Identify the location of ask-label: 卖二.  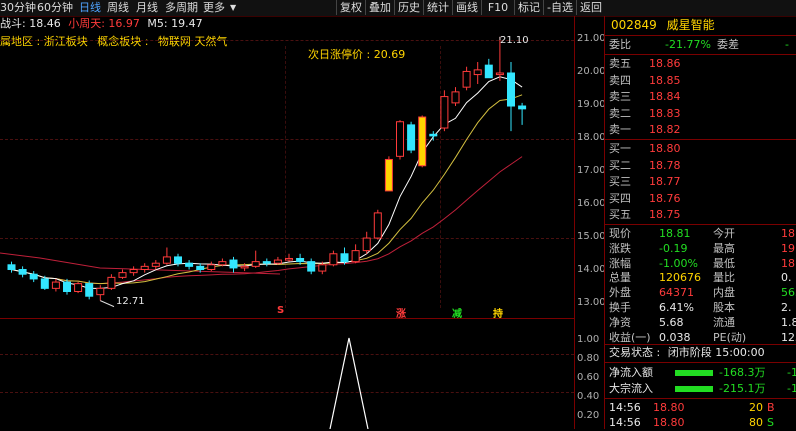
(620, 114).